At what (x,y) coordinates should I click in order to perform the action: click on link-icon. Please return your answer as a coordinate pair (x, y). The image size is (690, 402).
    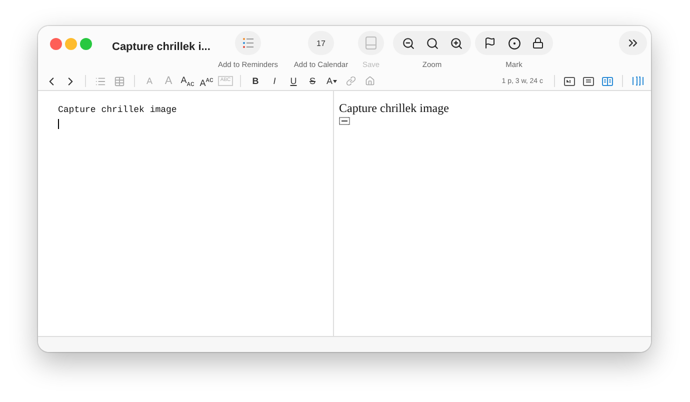
    Looking at the image, I should click on (351, 81).